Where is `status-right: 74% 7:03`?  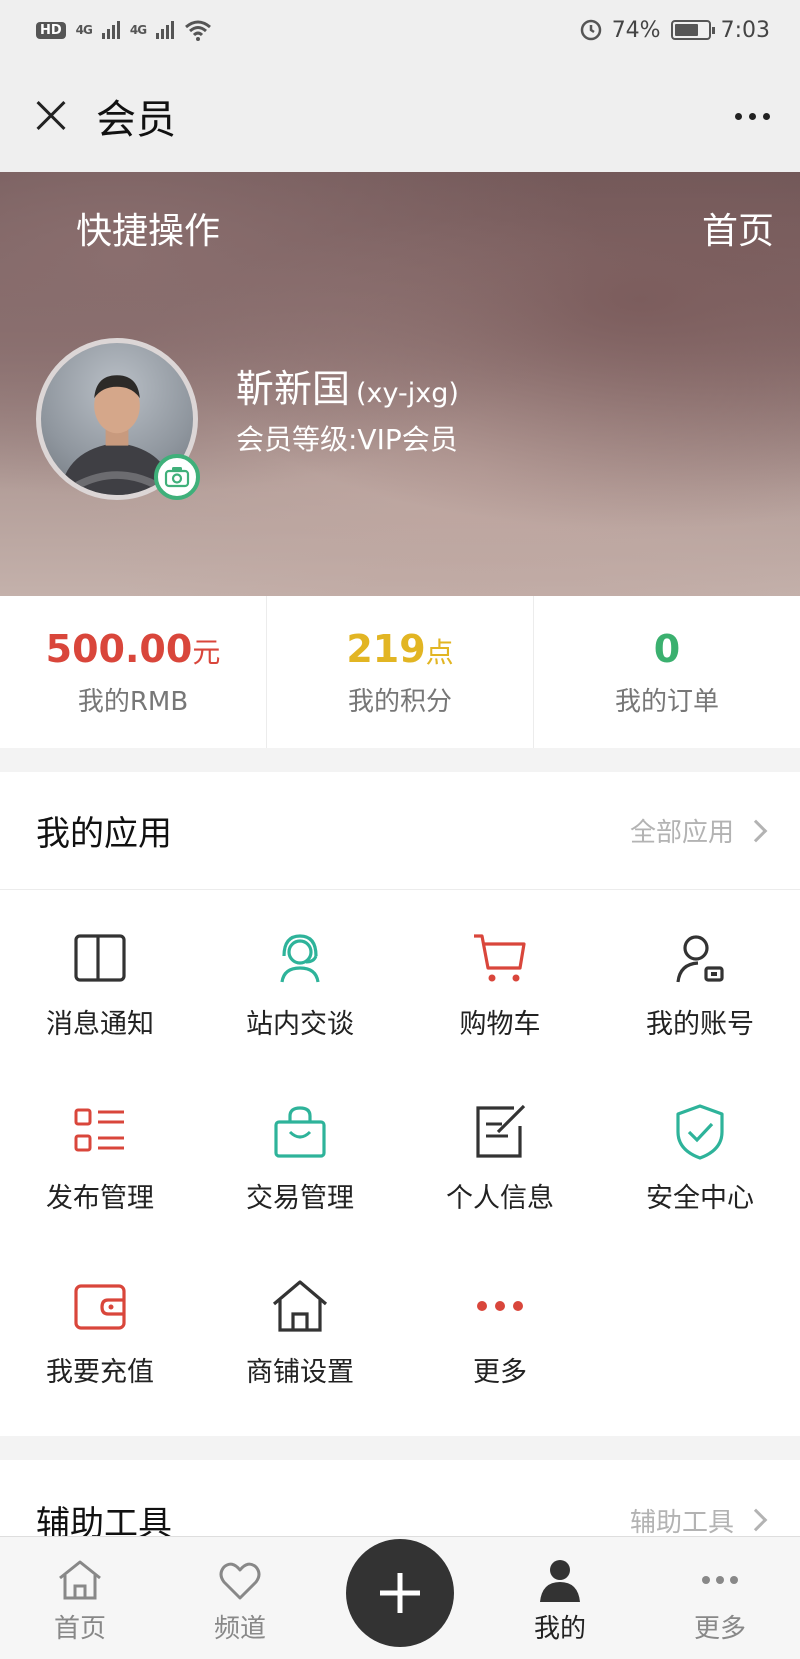
status-right: 74% 7:03 is located at coordinates (675, 30).